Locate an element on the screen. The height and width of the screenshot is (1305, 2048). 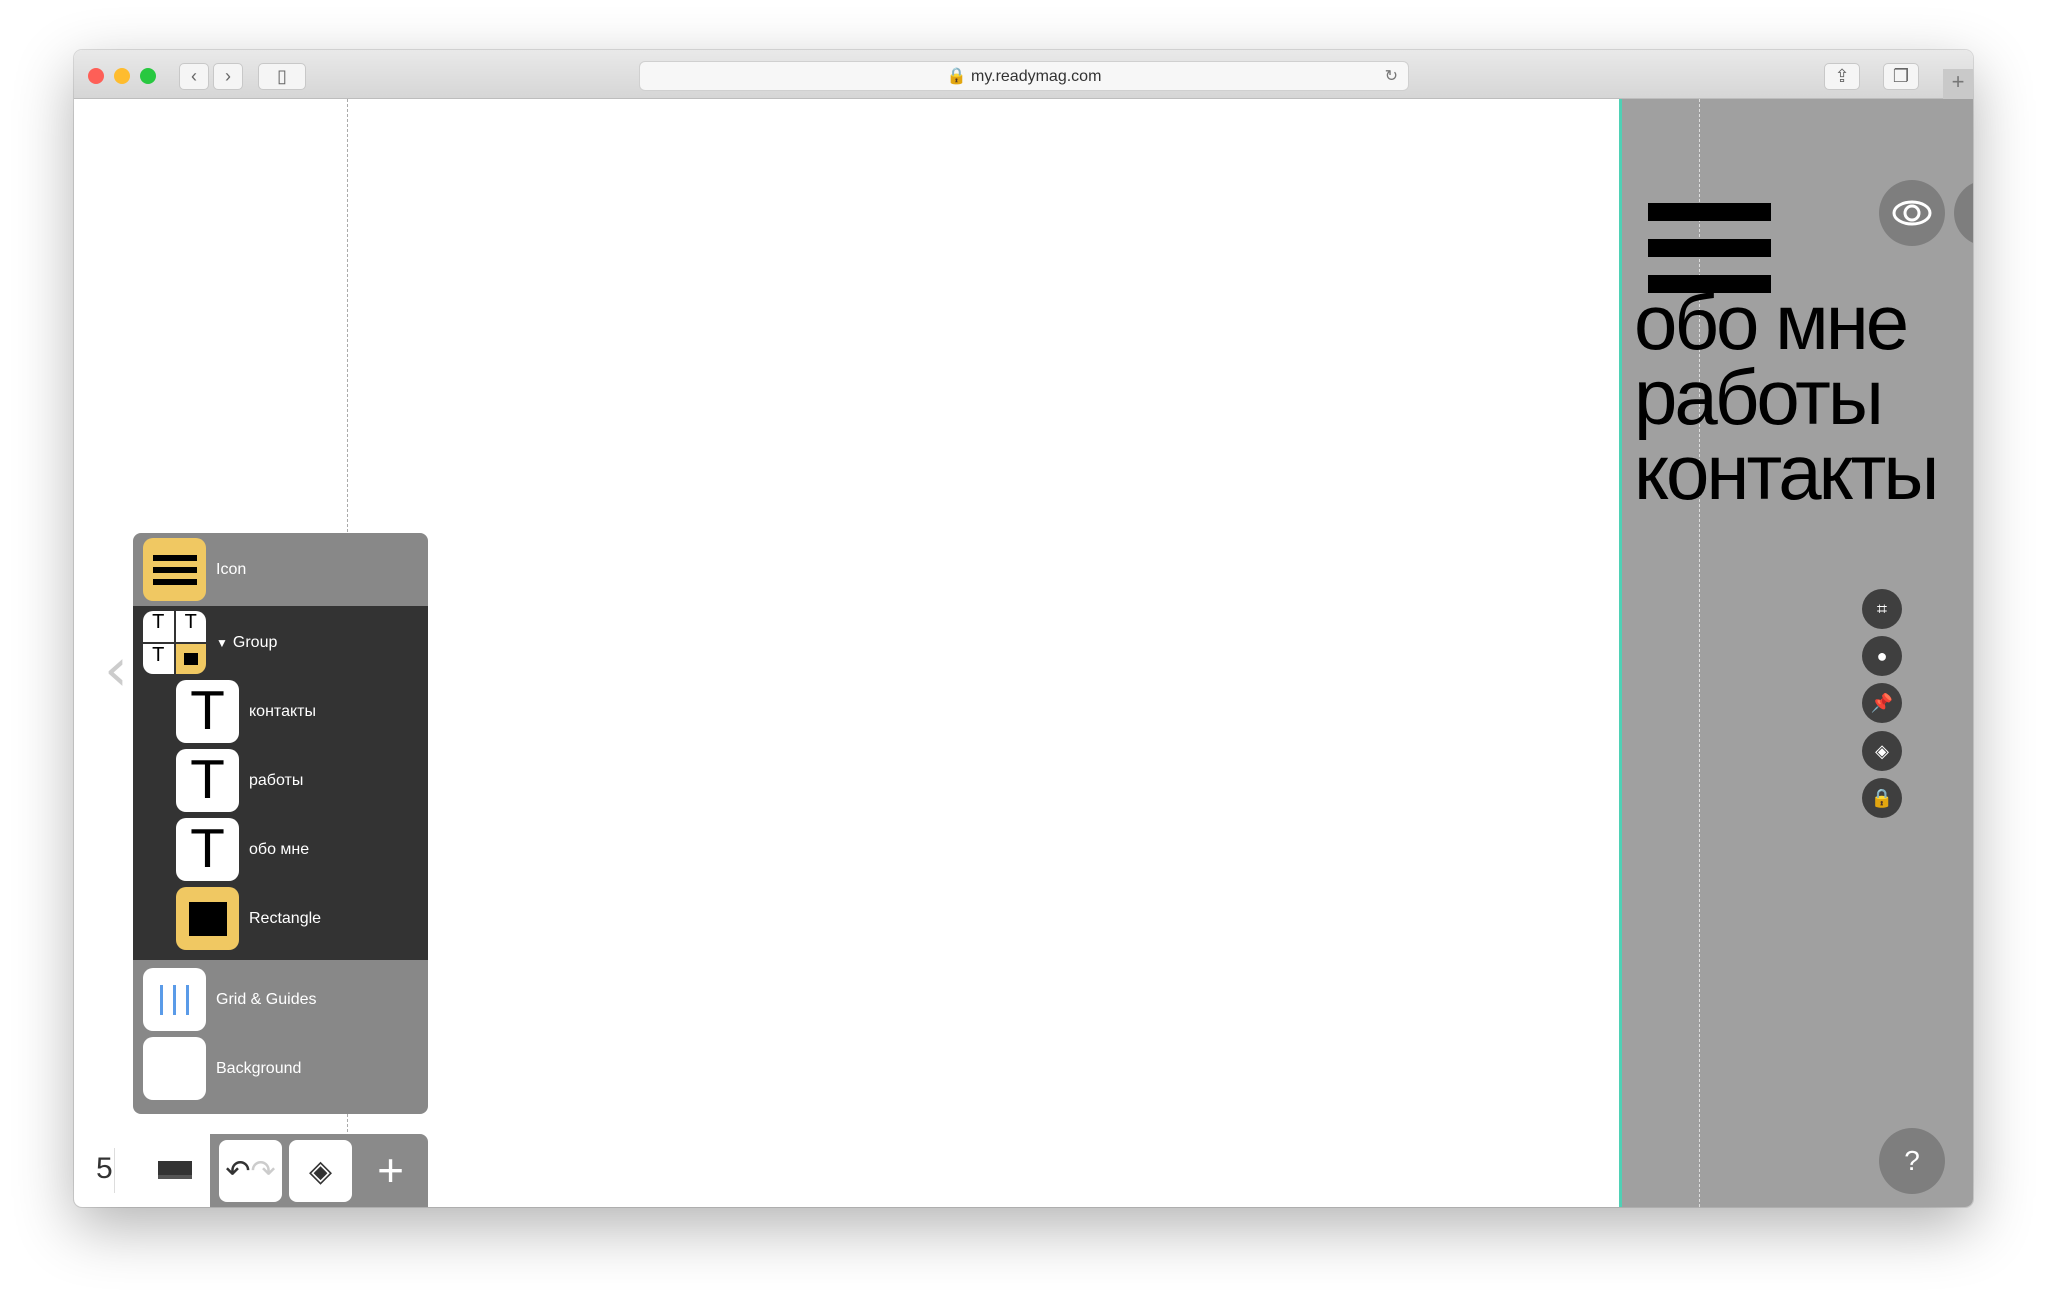
layer-label: Rectangle is located at coordinates (285, 918).